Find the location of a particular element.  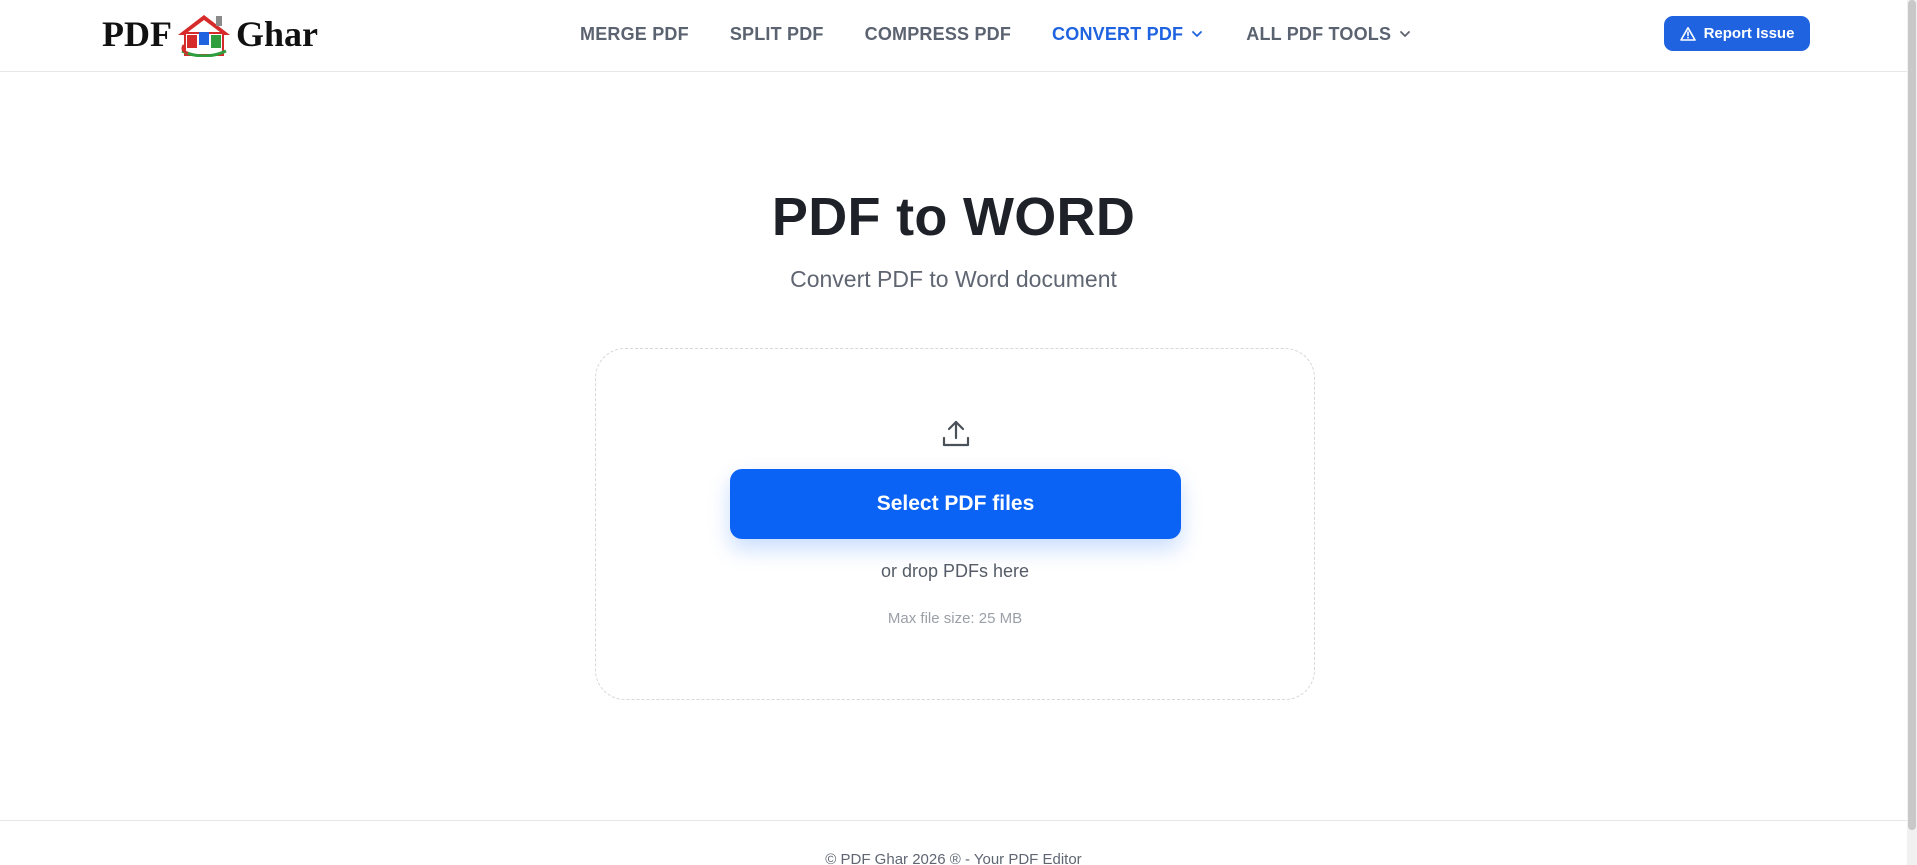

nav-merge-pdf-label: MERGE PDF is located at coordinates (634, 33).